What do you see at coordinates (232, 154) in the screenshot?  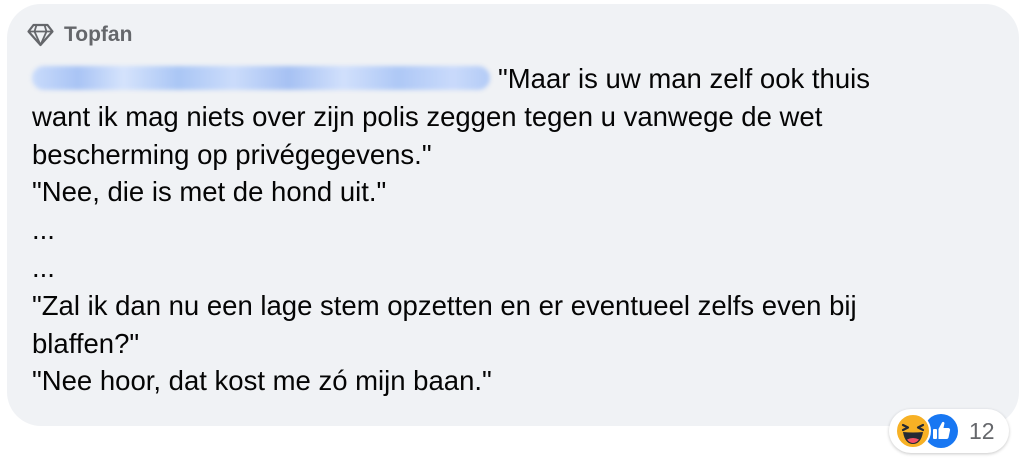 I see `comment-line: bescherming op privégegevens."` at bounding box center [232, 154].